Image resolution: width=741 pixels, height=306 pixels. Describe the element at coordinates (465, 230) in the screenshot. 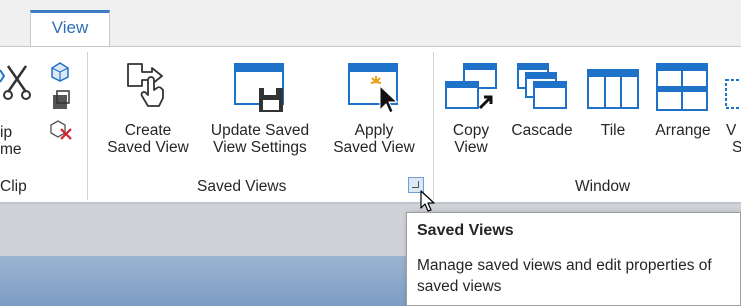

I see `tooltip-title: Saved Views` at that location.